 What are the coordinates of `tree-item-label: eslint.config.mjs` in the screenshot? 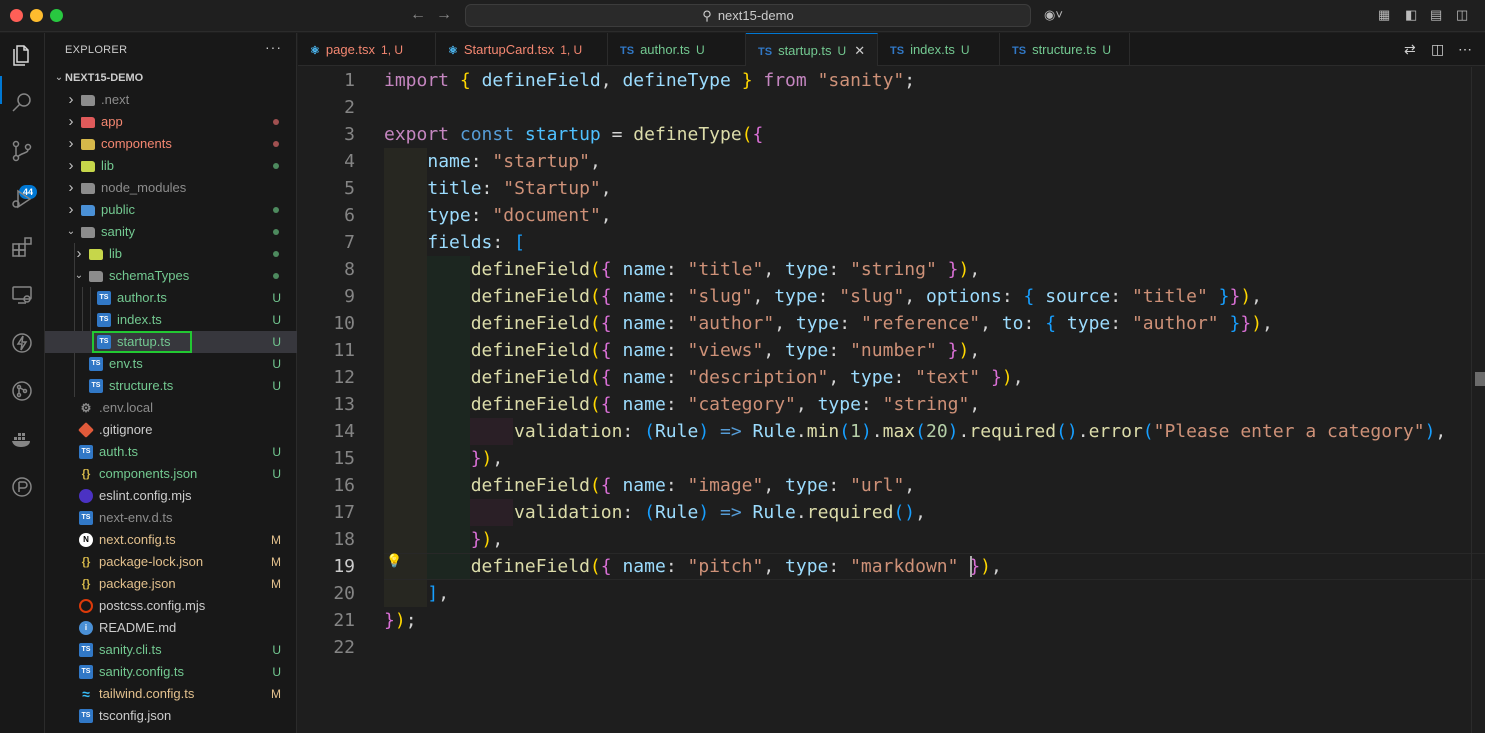 It's located at (145, 495).